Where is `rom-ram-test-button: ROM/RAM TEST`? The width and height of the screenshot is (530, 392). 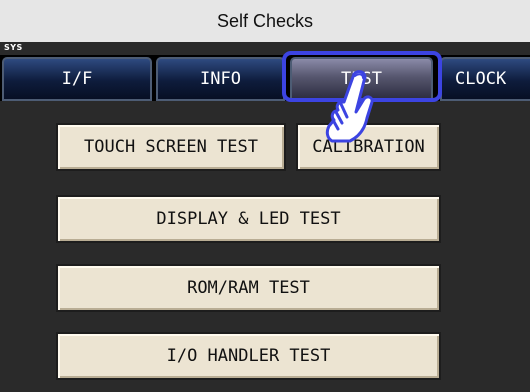
rom-ram-test-button: ROM/RAM TEST is located at coordinates (248, 288).